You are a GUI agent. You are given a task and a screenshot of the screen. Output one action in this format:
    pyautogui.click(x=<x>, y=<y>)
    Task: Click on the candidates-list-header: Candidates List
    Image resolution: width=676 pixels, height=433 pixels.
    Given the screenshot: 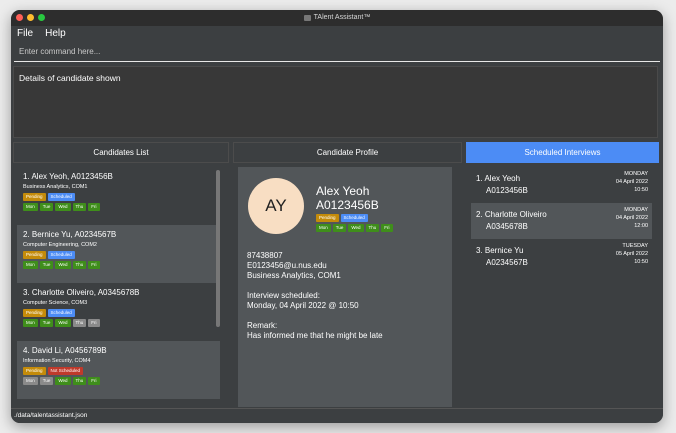 What is the action you would take?
    pyautogui.click(x=121, y=152)
    